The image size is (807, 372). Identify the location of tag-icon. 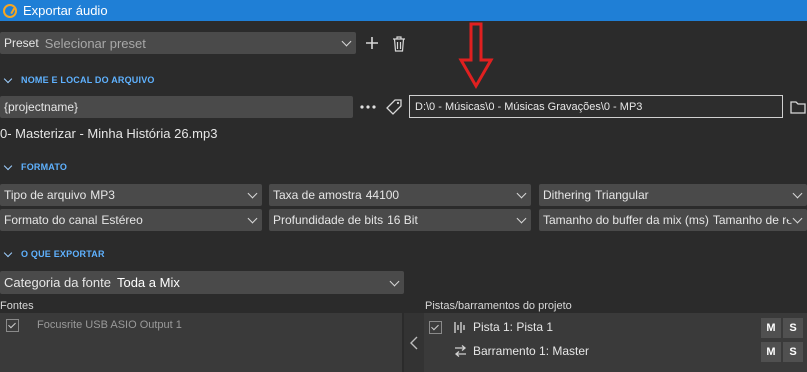
(394, 107).